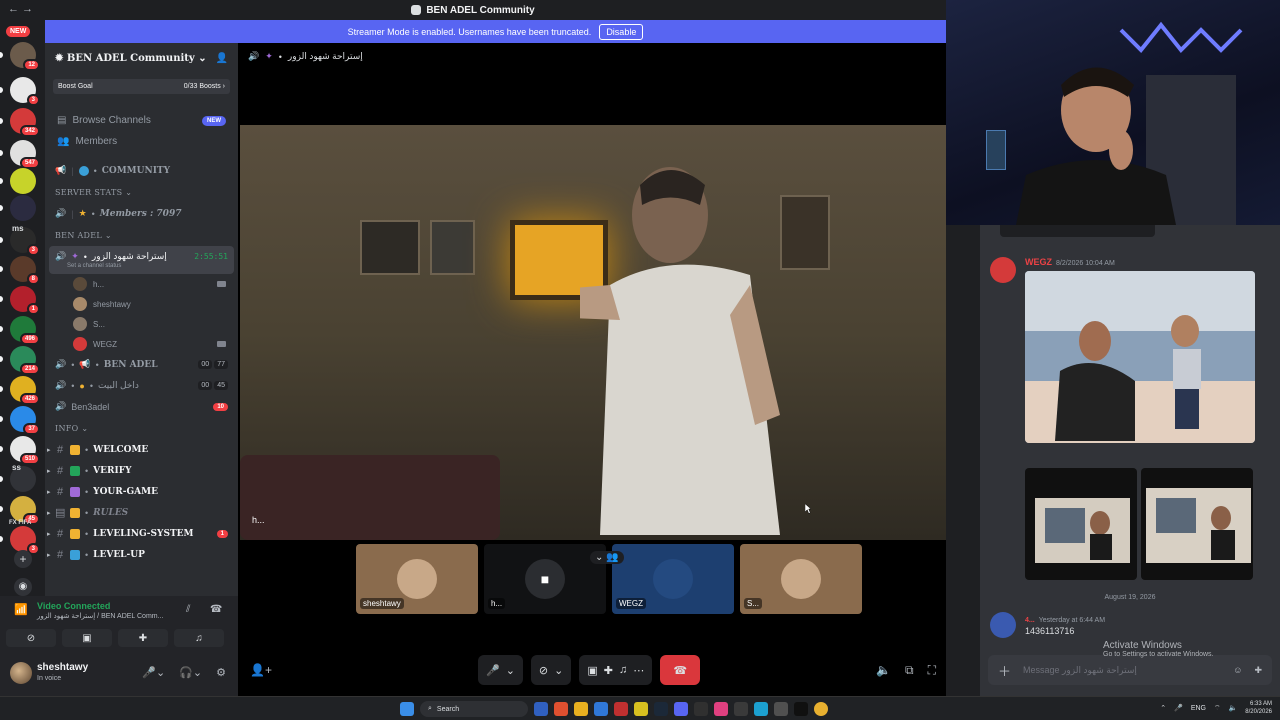  Describe the element at coordinates (638, 670) in the screenshot. I see `more-icon: ⋯` at that location.